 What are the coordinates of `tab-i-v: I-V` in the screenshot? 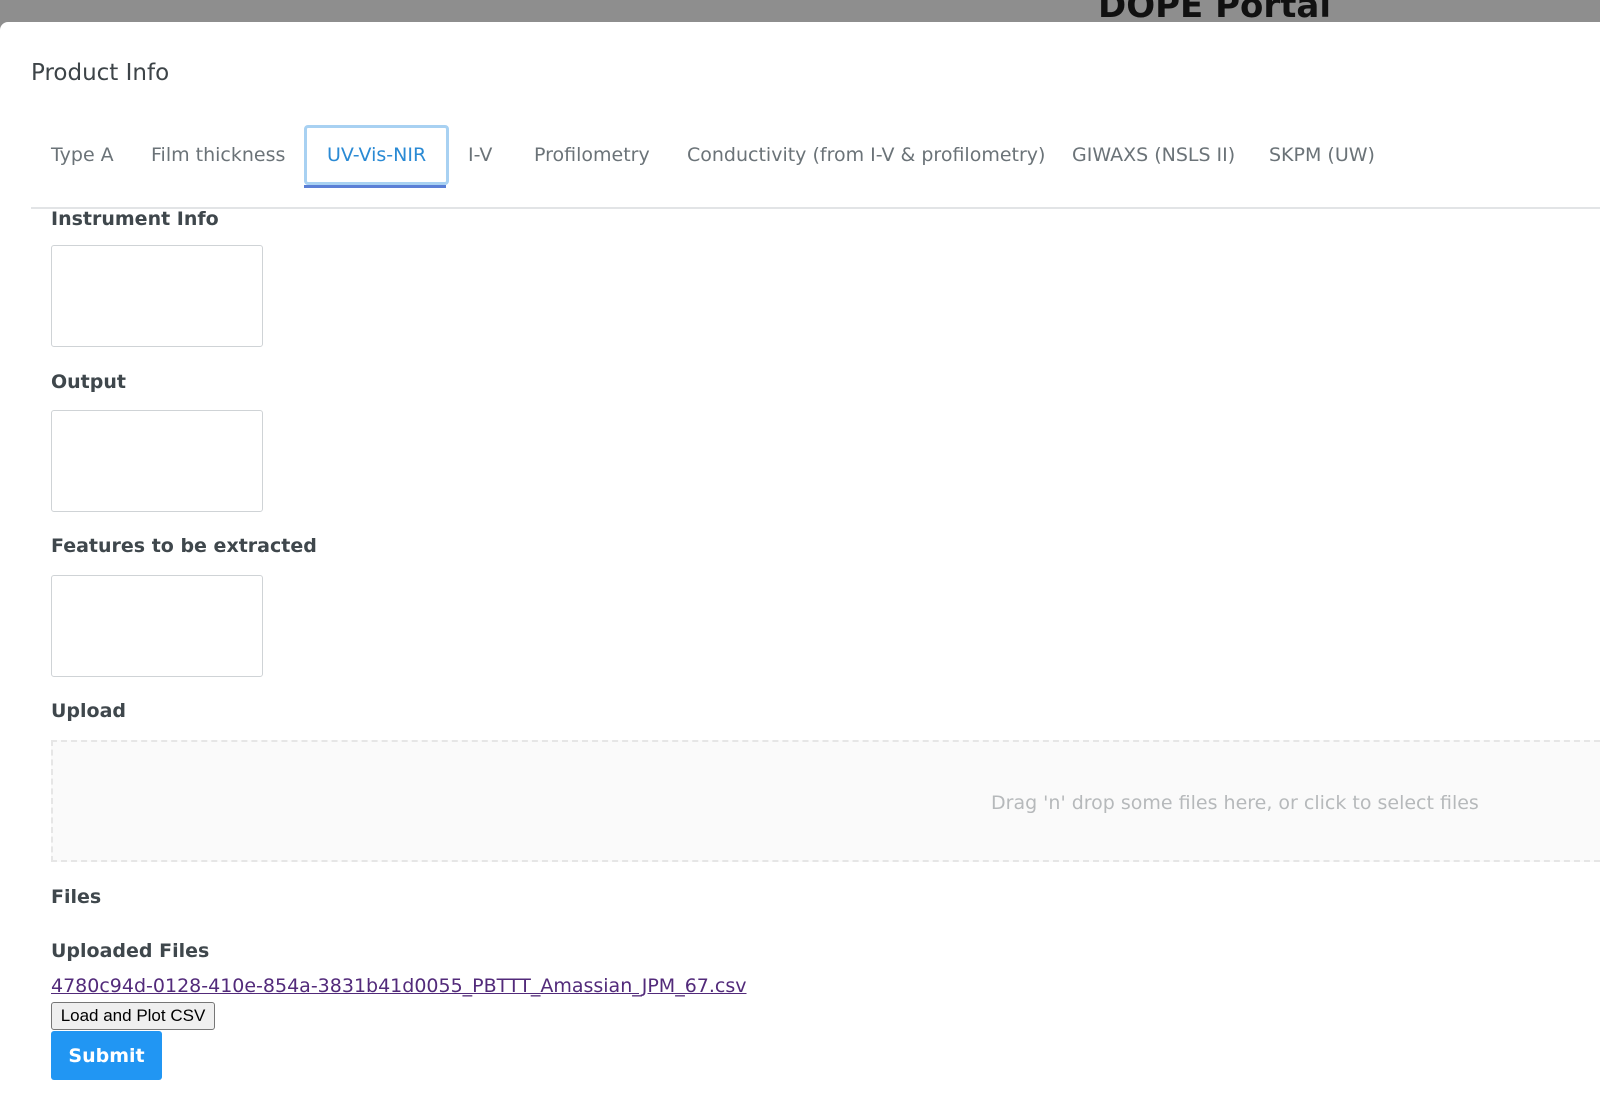 It's located at (480, 155).